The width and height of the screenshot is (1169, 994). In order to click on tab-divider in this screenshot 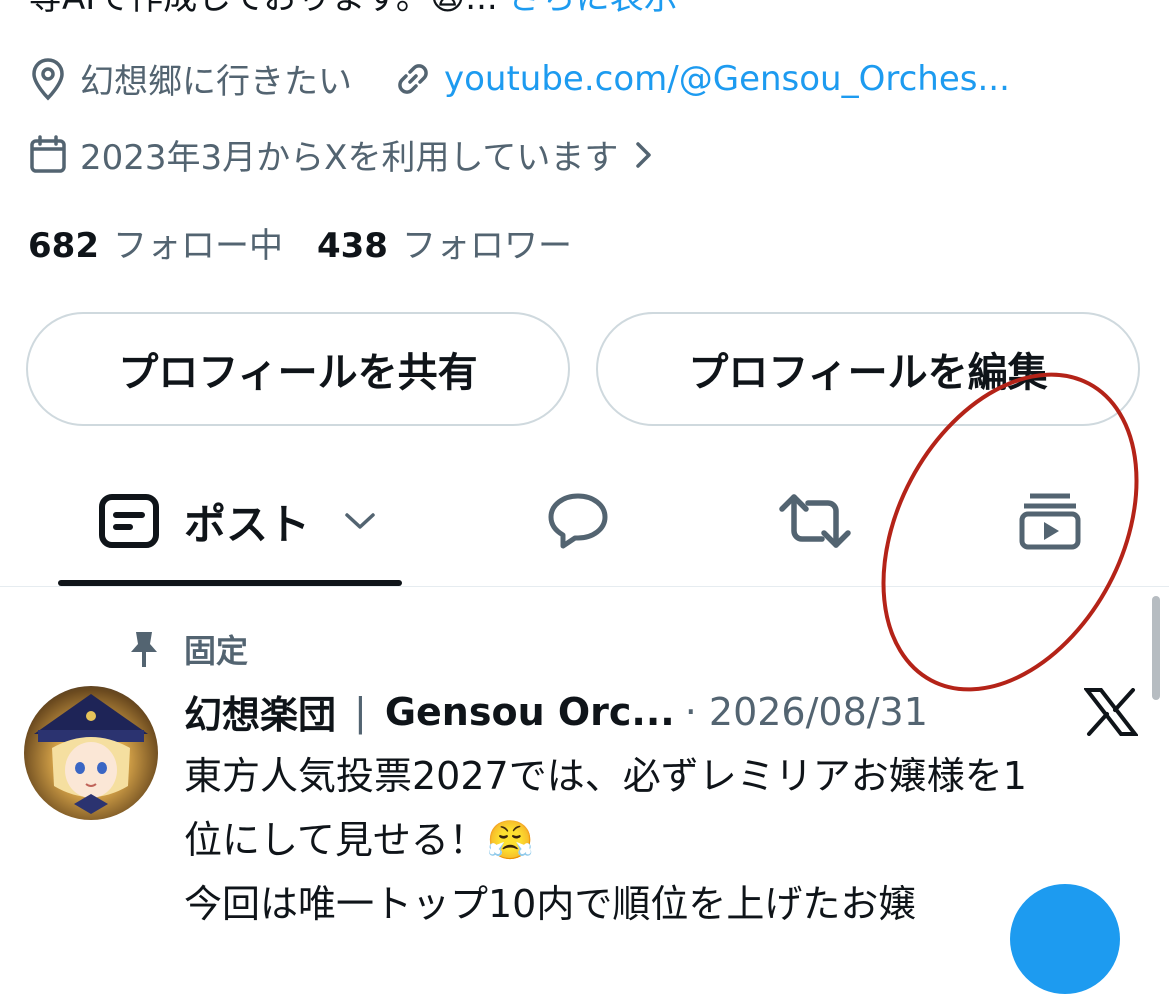, I will do `click(584, 586)`.